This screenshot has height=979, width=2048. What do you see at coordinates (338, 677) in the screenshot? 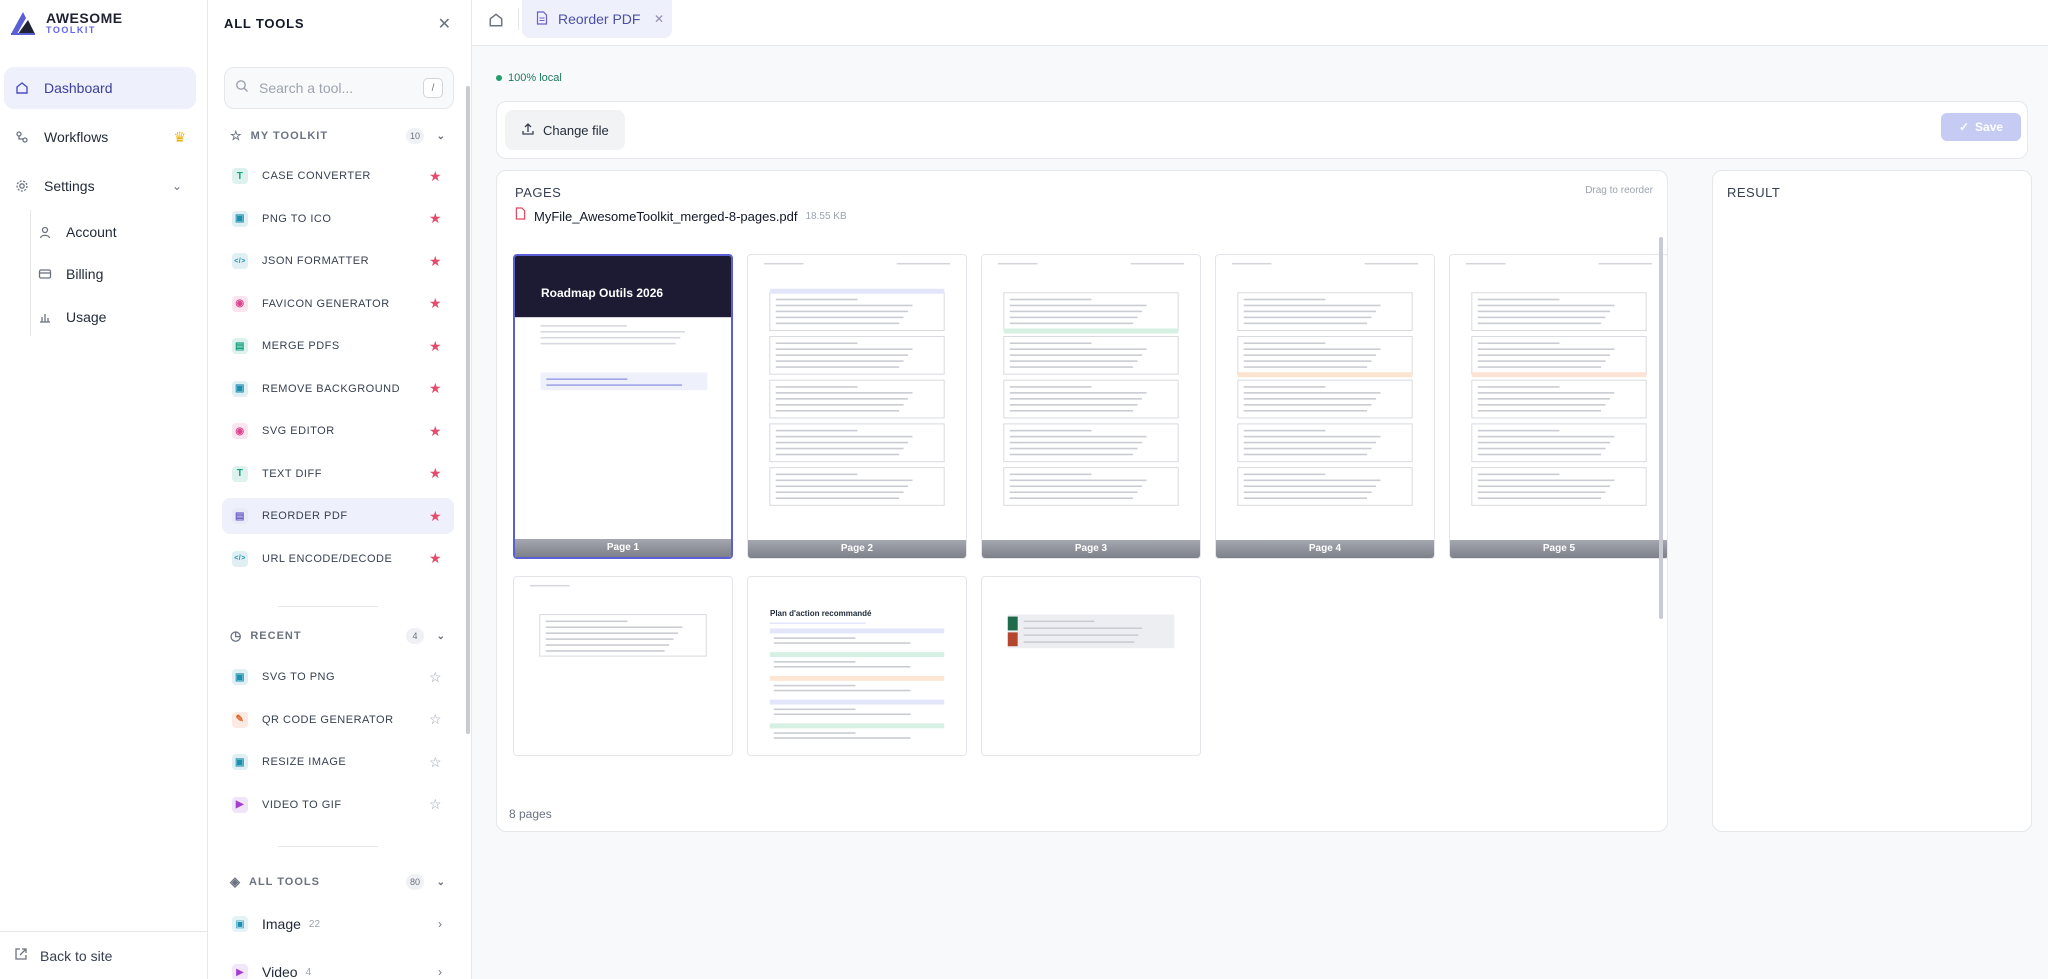
I see `tool-item: ▣ SVG TO PNG ☆` at bounding box center [338, 677].